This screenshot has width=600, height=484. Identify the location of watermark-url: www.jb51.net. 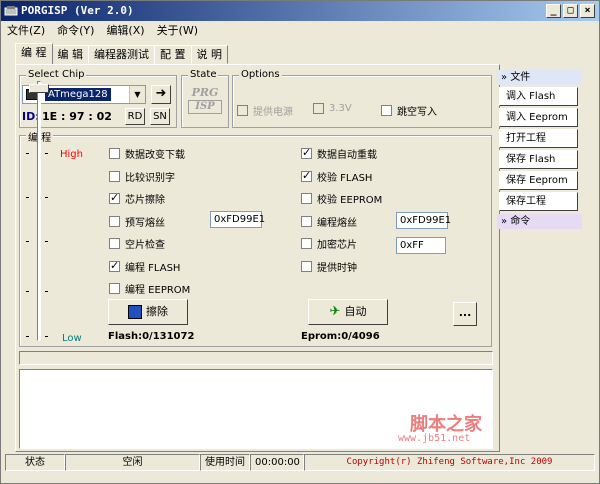
(434, 438).